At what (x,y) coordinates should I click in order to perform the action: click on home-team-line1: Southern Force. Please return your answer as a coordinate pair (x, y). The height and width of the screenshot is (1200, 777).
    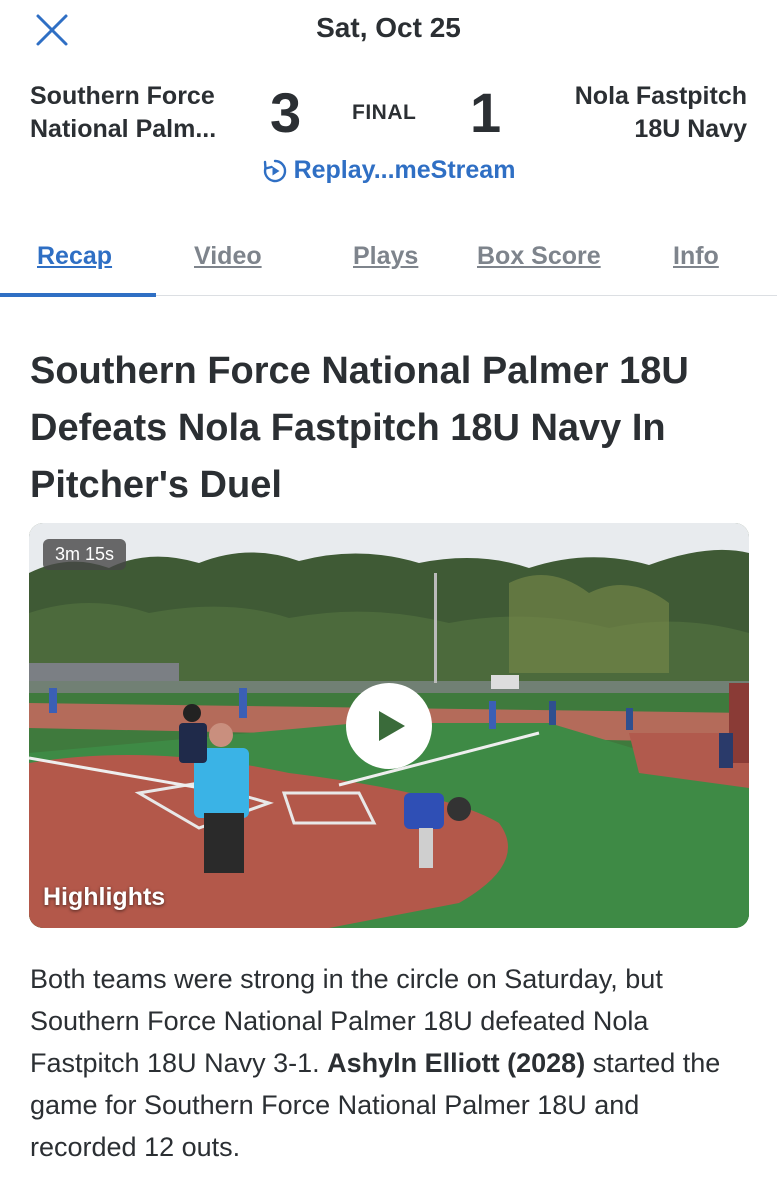
    Looking at the image, I should click on (122, 96).